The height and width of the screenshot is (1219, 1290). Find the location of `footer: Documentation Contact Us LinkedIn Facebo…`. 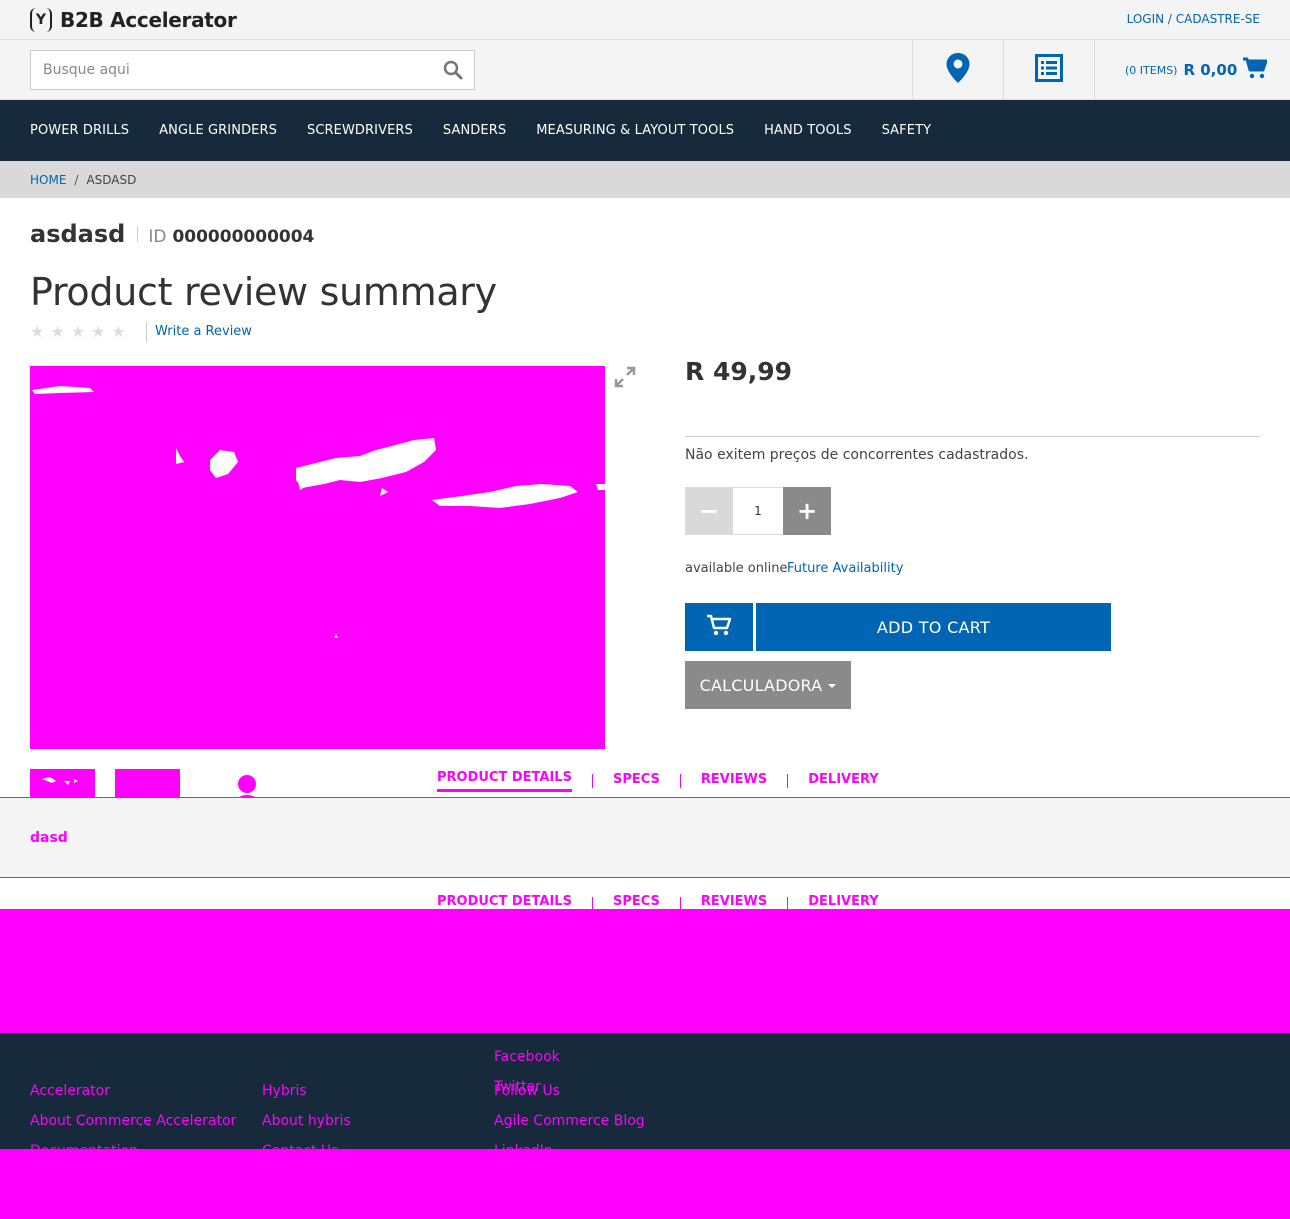

footer: Documentation Contact Us LinkedIn Facebo… is located at coordinates (645, 1090).